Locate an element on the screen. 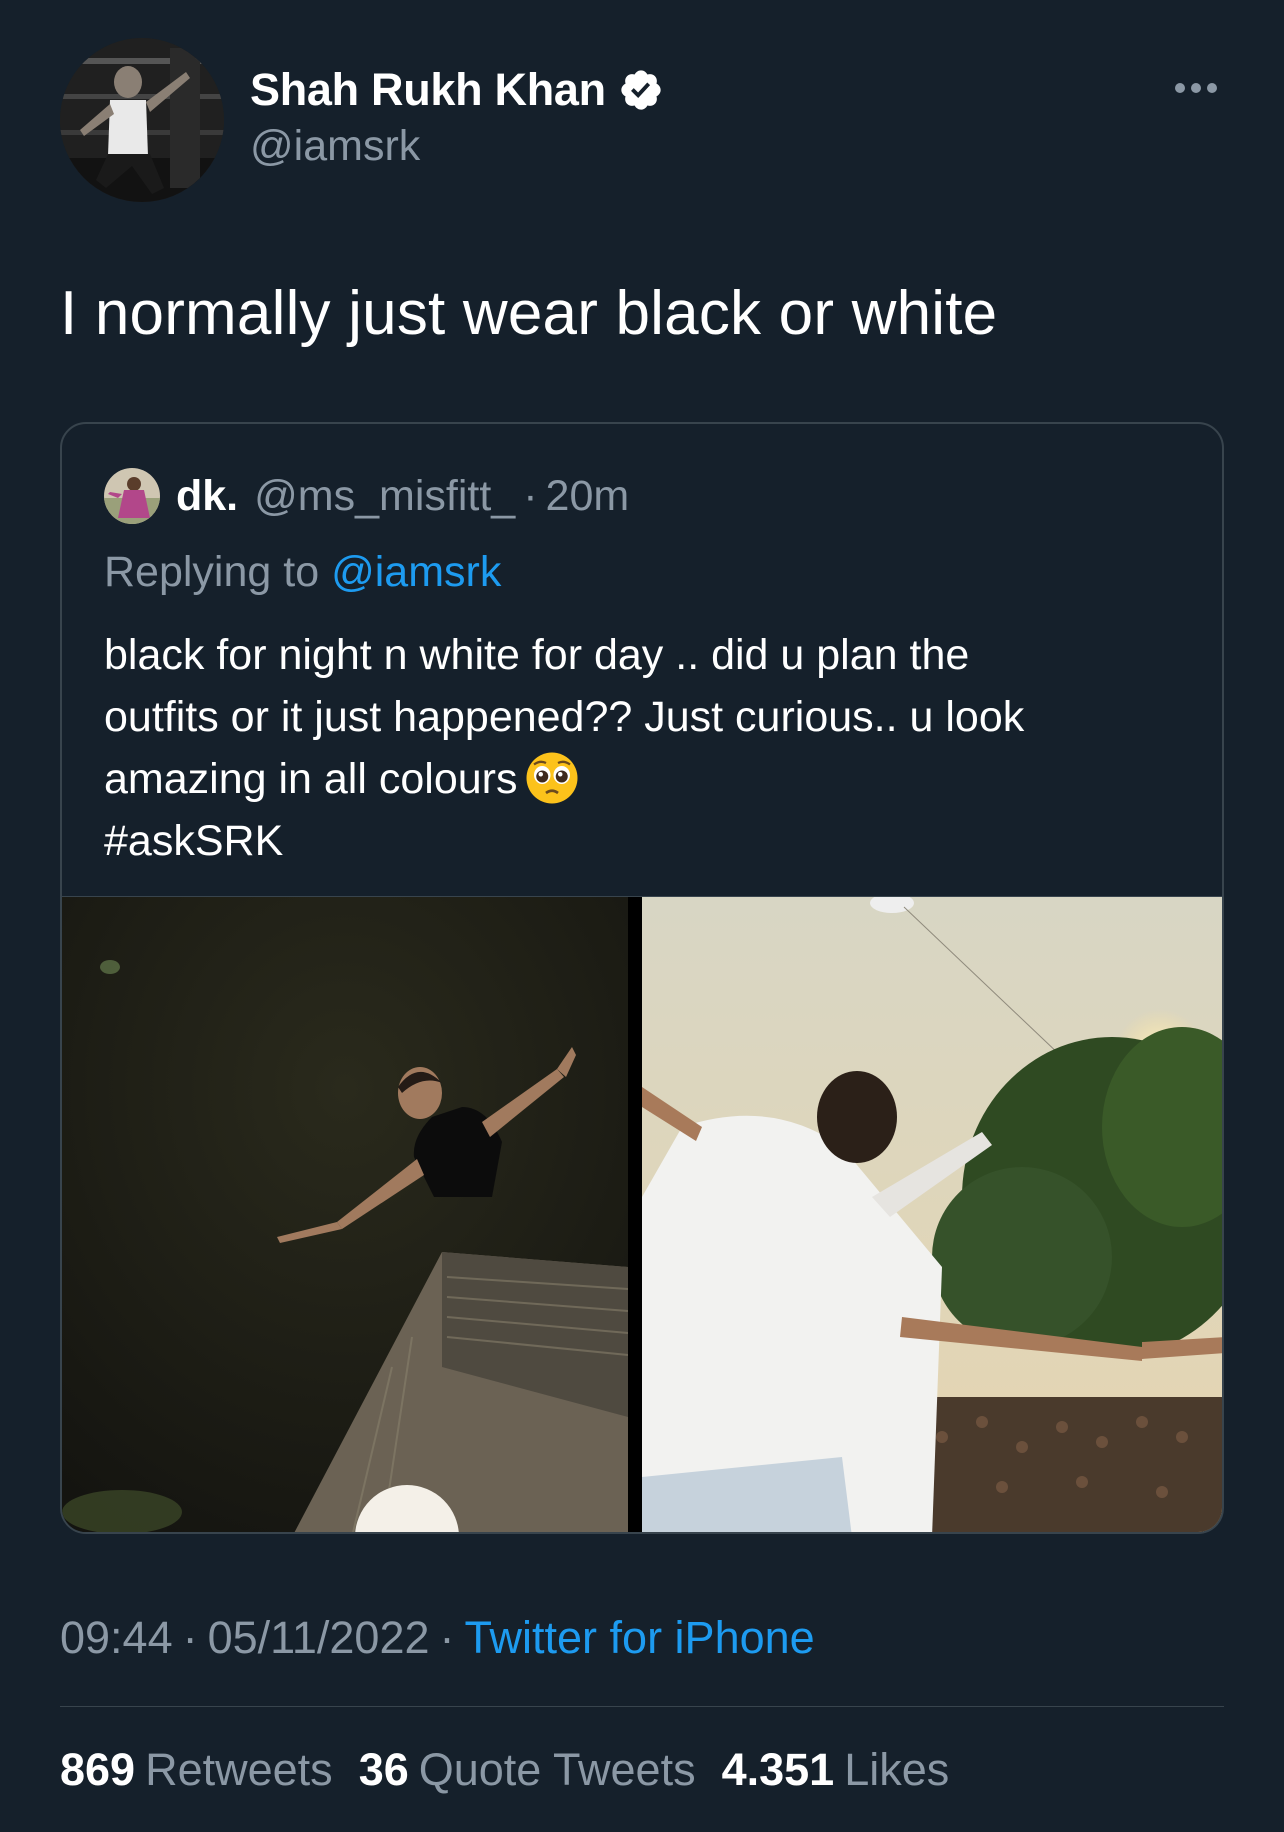 The height and width of the screenshot is (1832, 1284). likes-label: Likes is located at coordinates (897, 1769).